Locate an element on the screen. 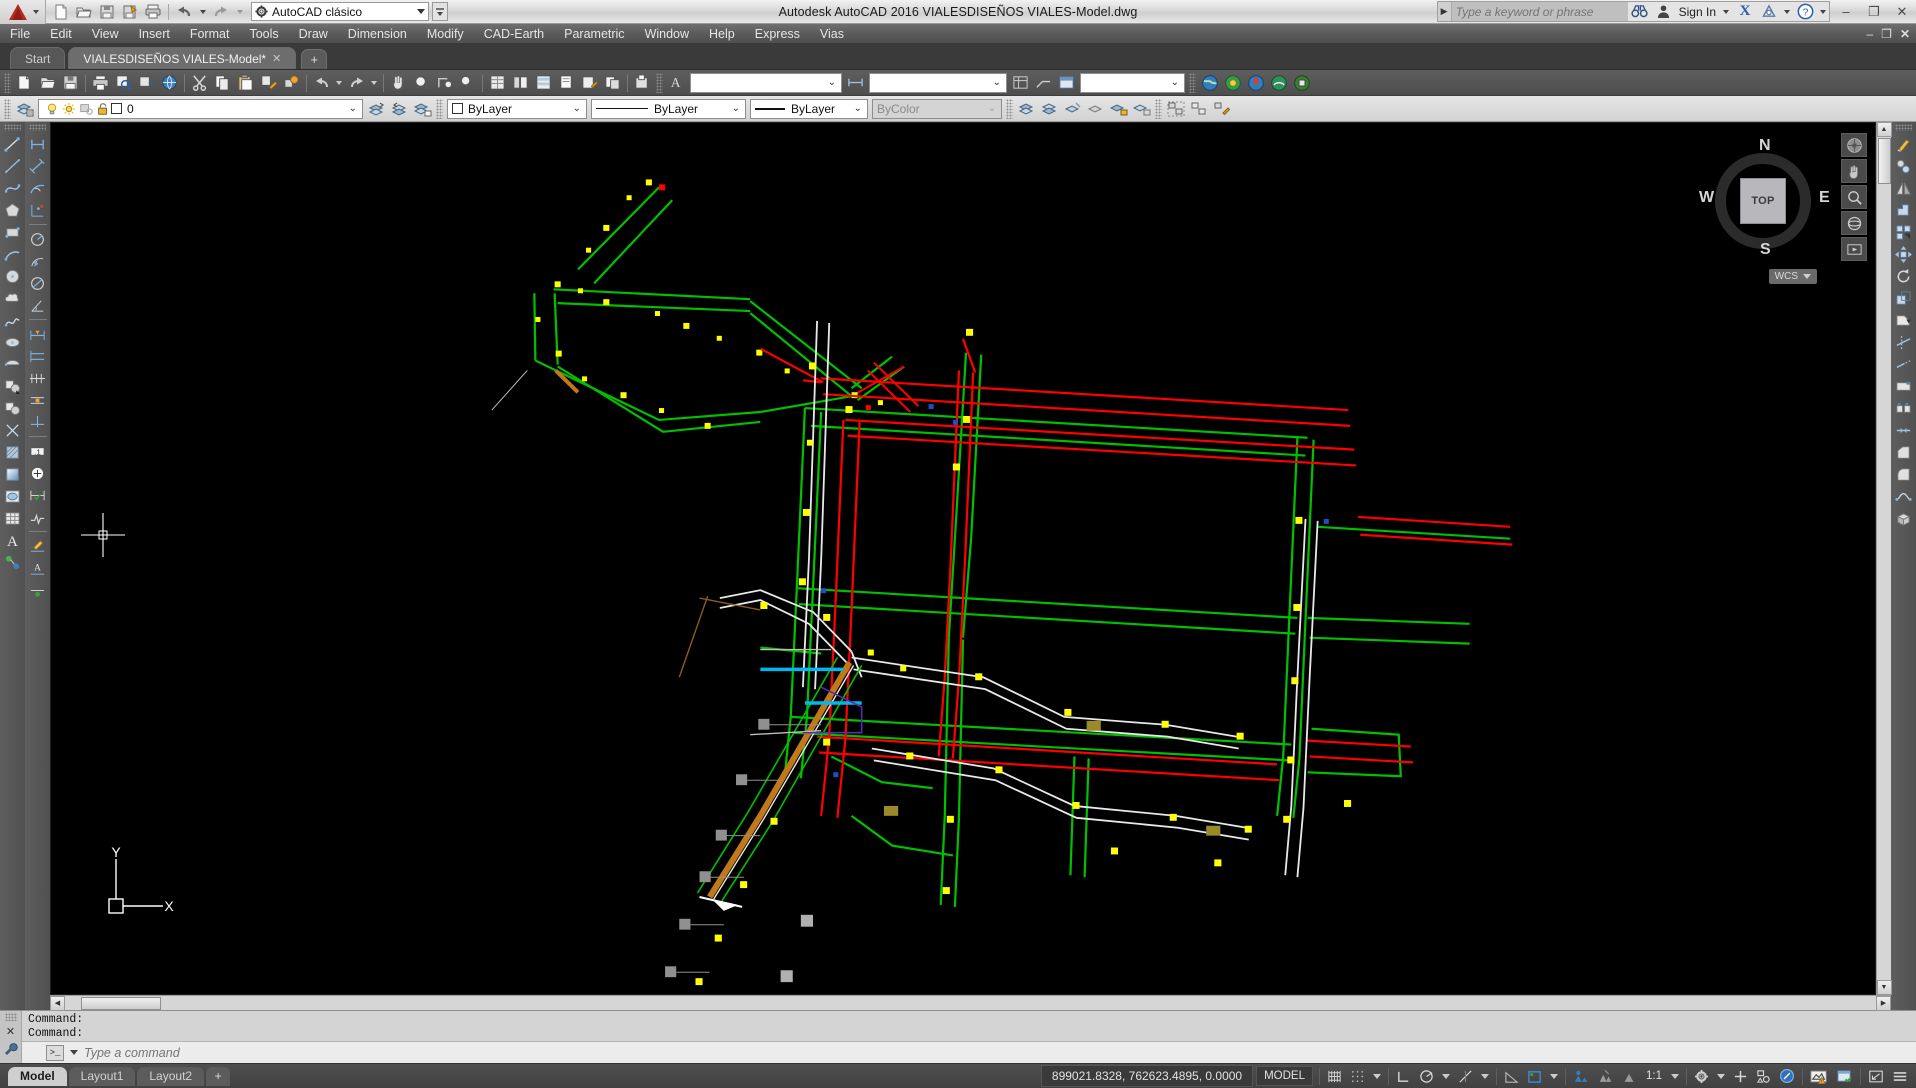 Image resolution: width=1916 pixels, height=1088 pixels. layer-previous-button is located at coordinates (399, 109).